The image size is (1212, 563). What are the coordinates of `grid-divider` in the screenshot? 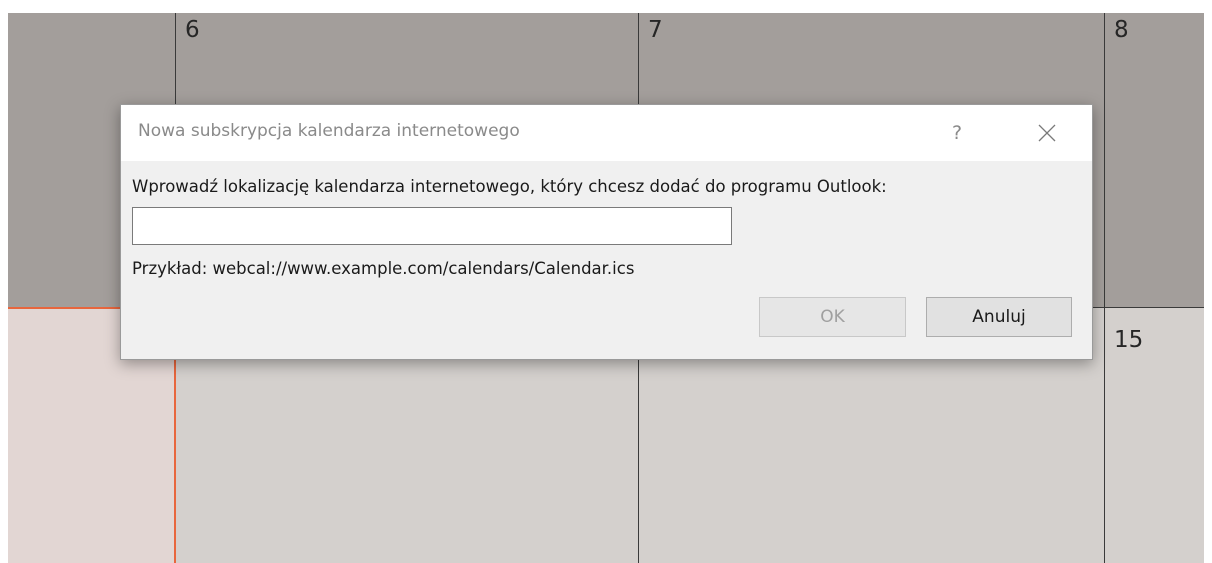 It's located at (1104, 288).